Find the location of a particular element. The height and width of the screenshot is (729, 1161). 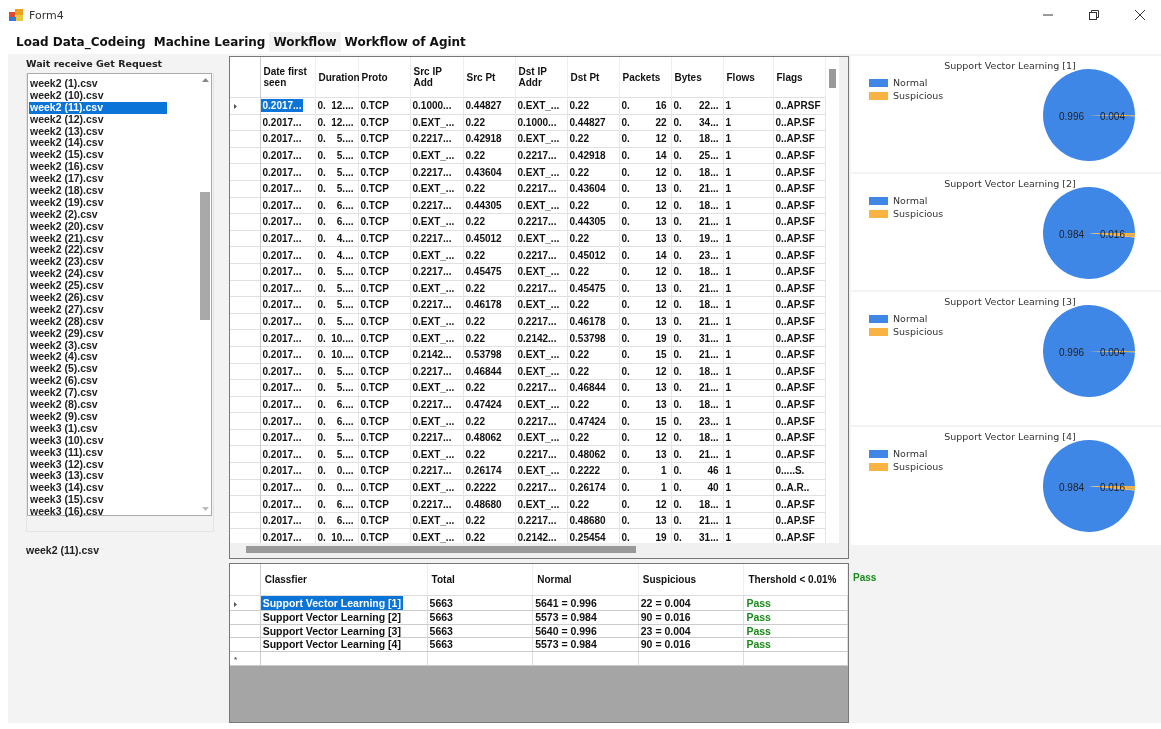

table-cell: 0.....S. is located at coordinates (790, 471).